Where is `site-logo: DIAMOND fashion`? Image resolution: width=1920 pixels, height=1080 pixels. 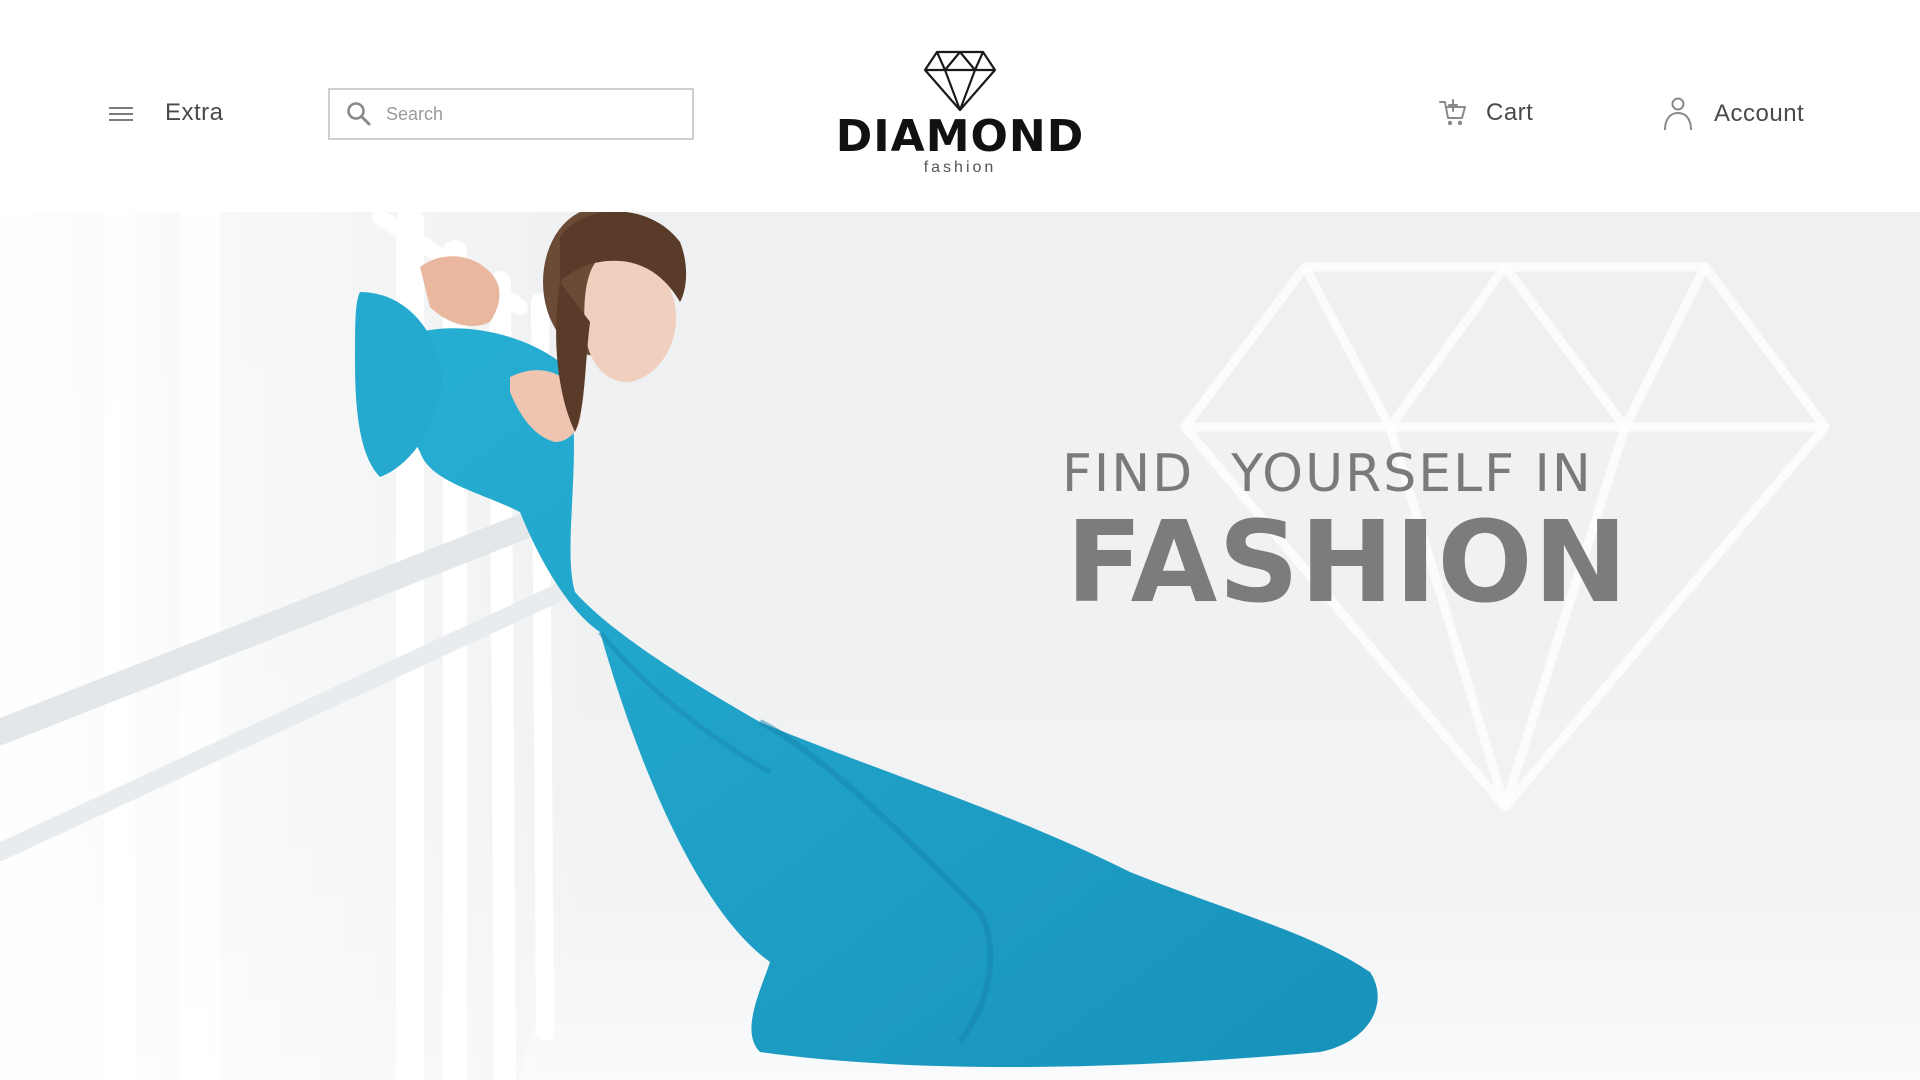 site-logo: DIAMOND fashion is located at coordinates (960, 120).